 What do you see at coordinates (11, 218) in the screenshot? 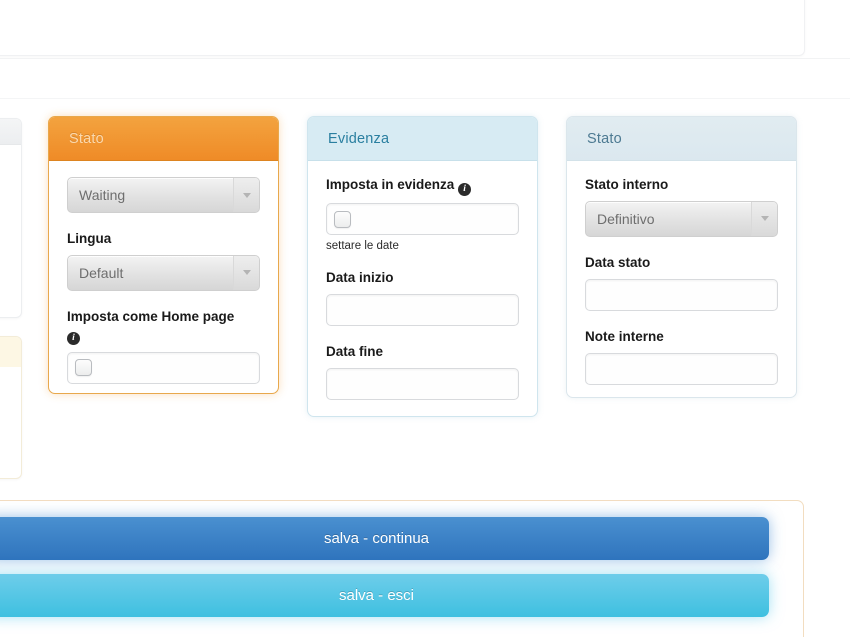
I see `offscreen-panel-upper` at bounding box center [11, 218].